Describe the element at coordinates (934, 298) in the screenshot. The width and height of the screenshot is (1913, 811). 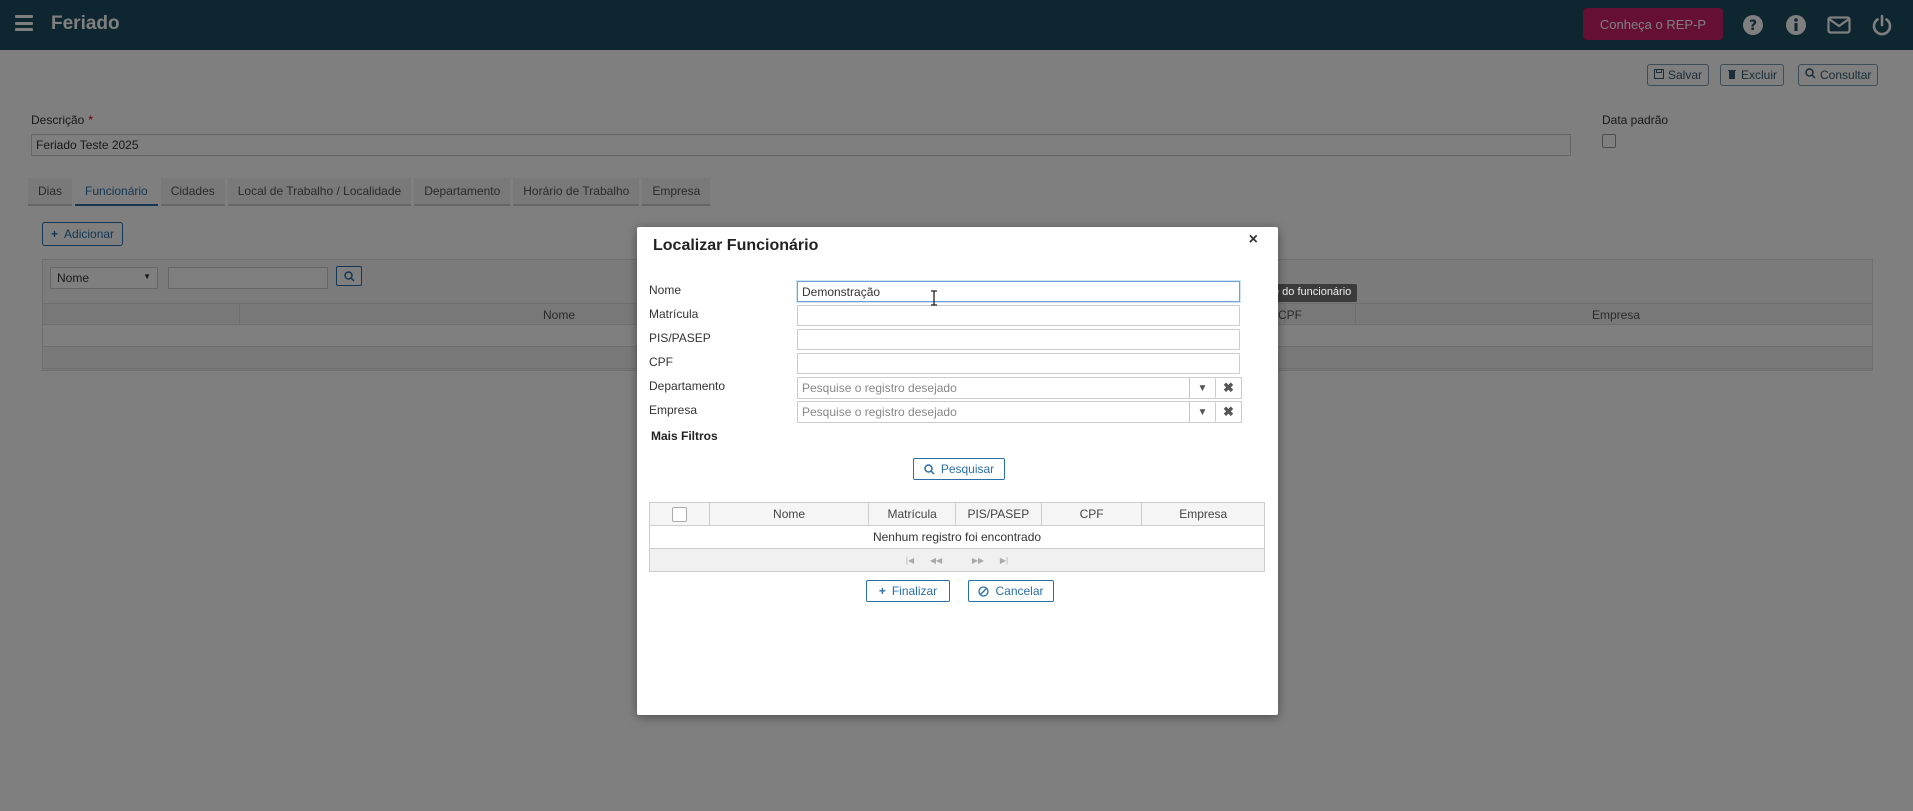
I see `text-cursor-icon` at that location.